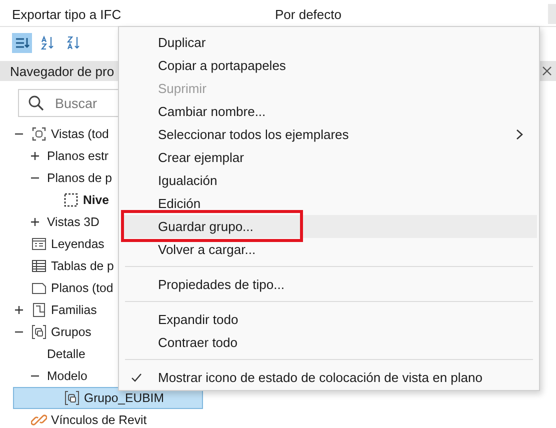 This screenshot has height=428, width=556. Describe the element at coordinates (73, 222) in the screenshot. I see `tree-label: Vistas 3D` at that location.